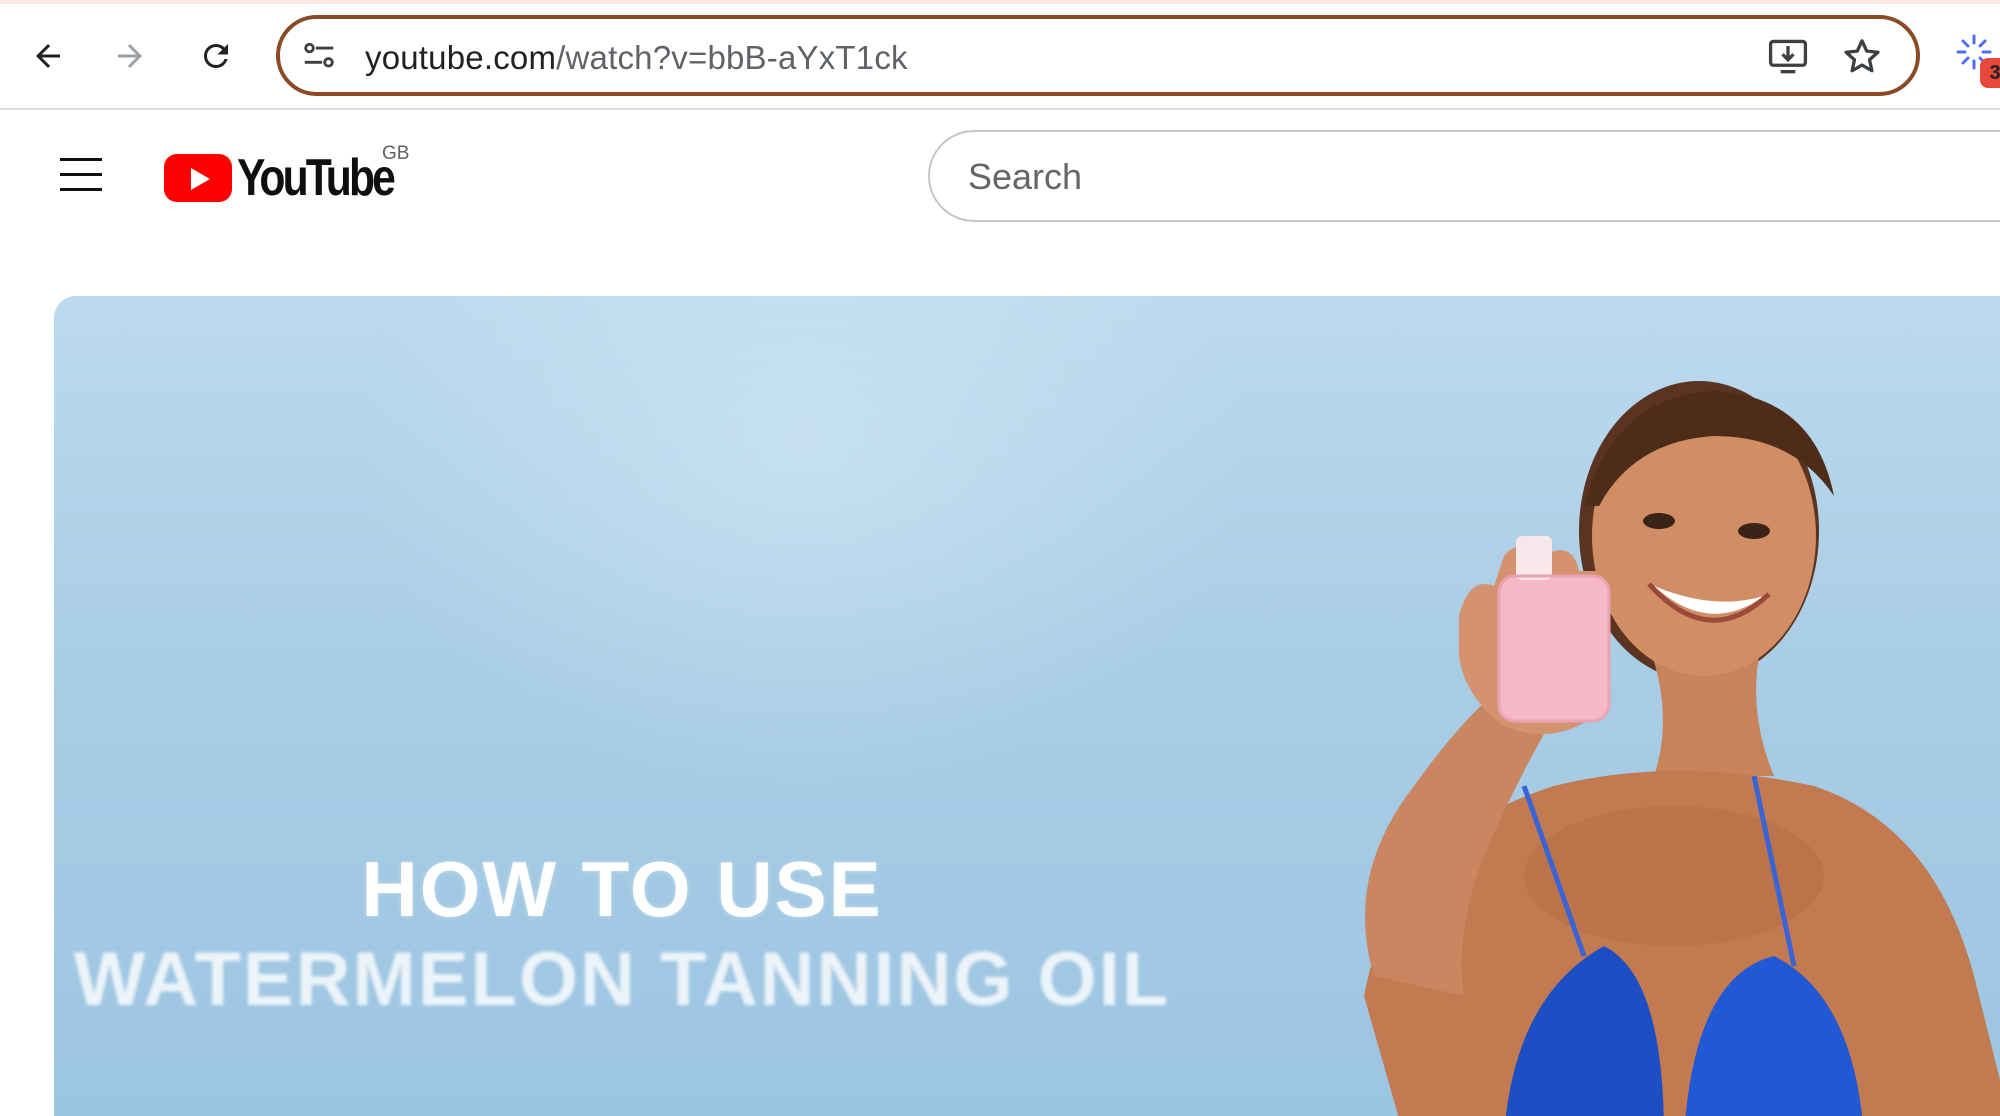 This screenshot has height=1116, width=2000. I want to click on reload-button, so click(216, 56).